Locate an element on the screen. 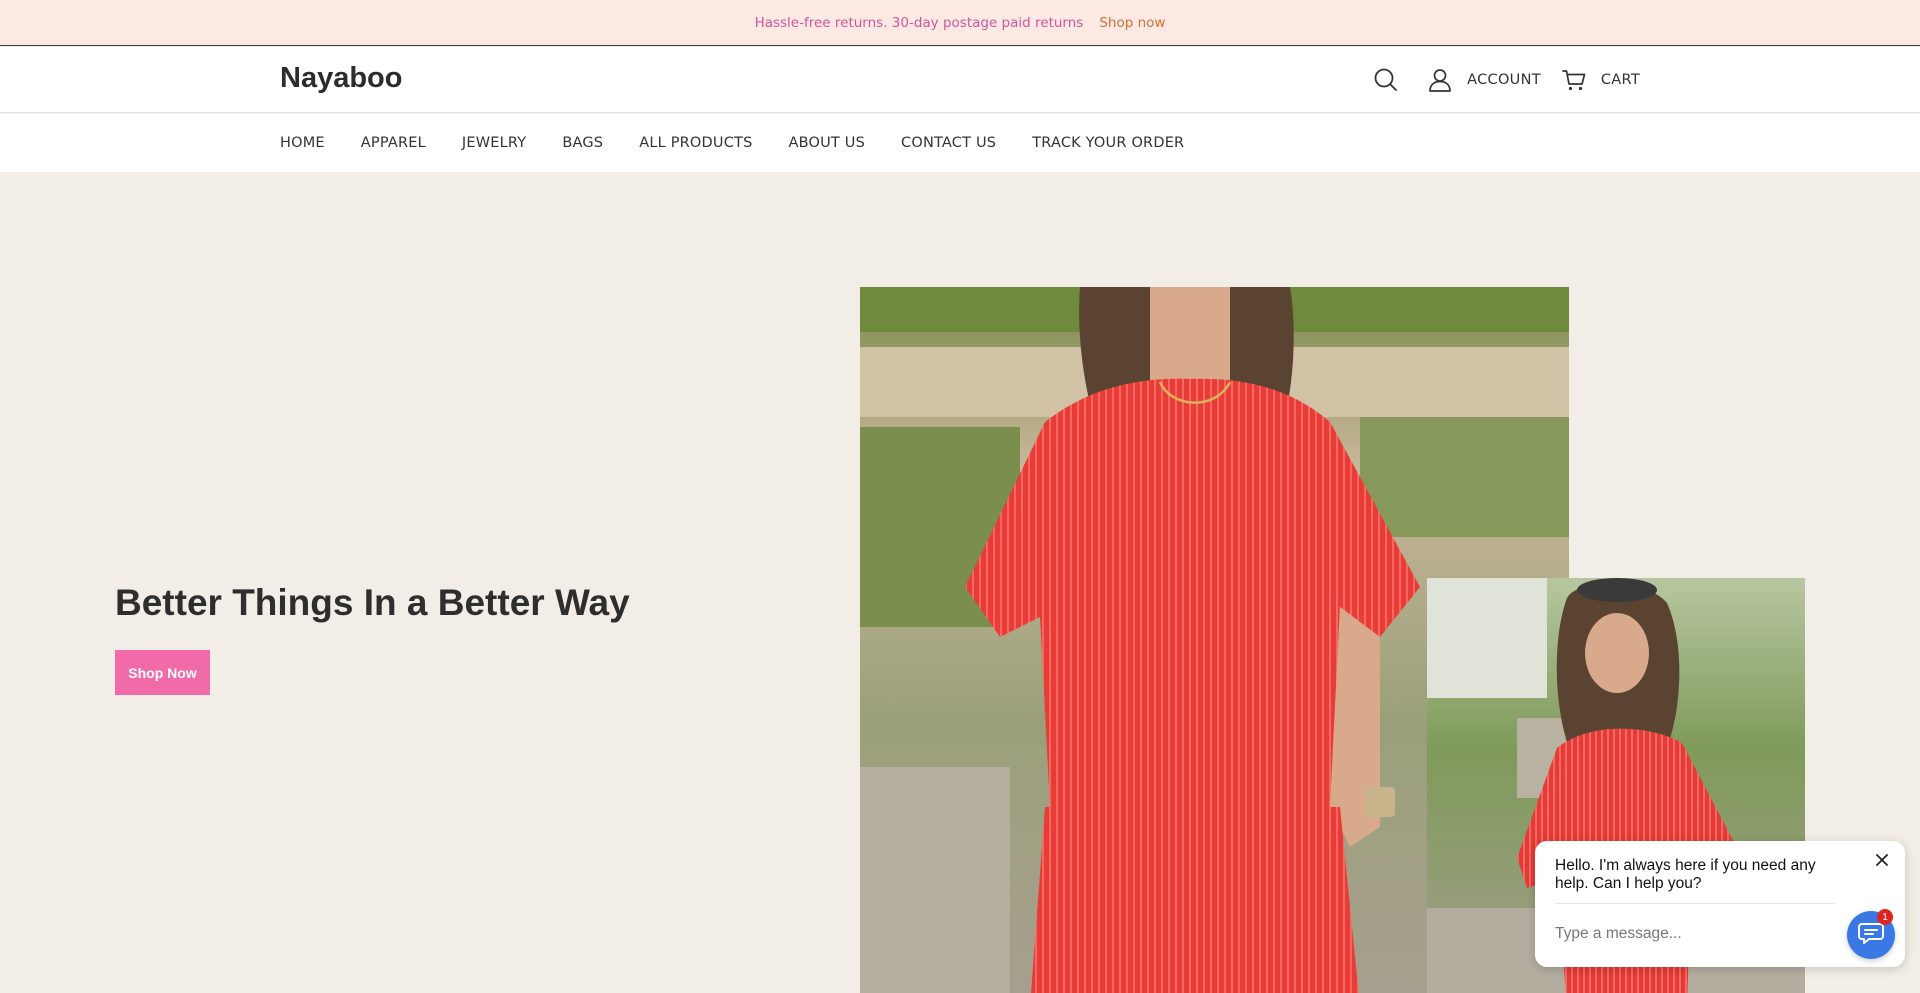 The image size is (1920, 993). search-icon is located at coordinates (1386, 80).